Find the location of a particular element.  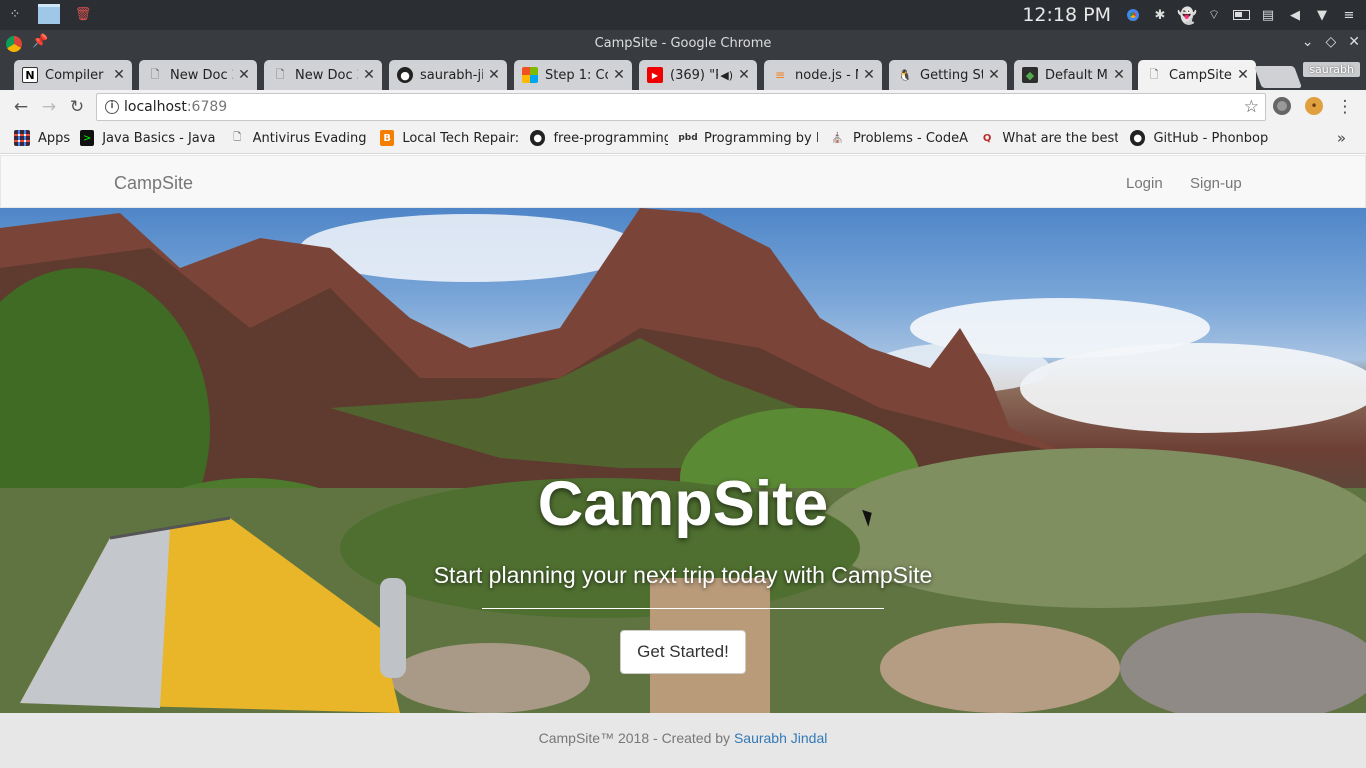

extension-circle-icon is located at coordinates (1282, 106).